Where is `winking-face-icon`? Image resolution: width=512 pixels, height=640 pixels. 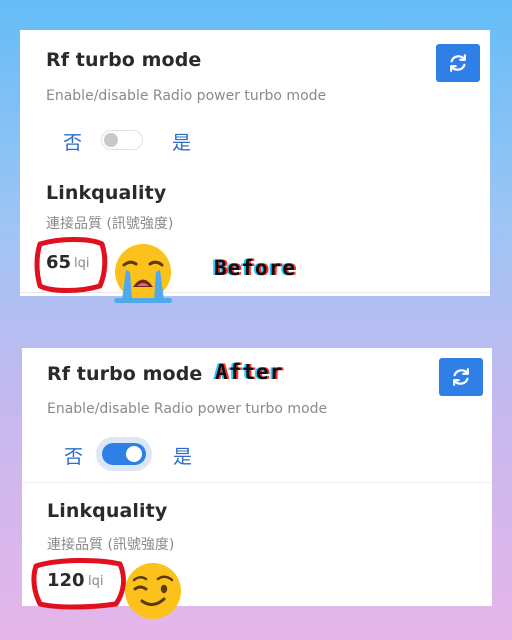
winking-face-icon is located at coordinates (153, 591).